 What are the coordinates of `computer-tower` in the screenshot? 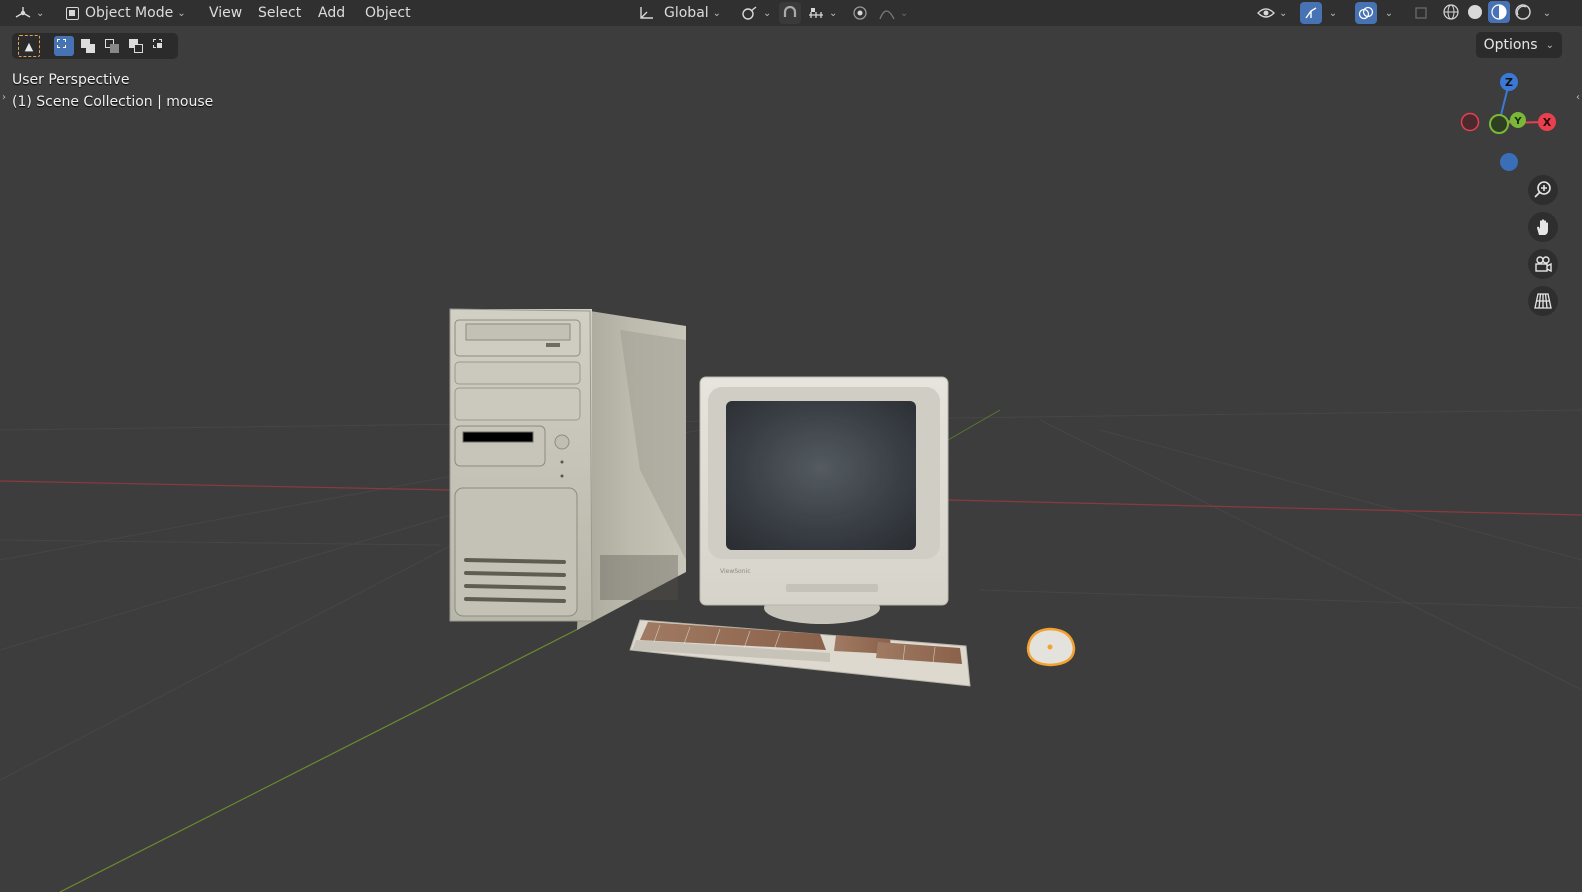 It's located at (567, 469).